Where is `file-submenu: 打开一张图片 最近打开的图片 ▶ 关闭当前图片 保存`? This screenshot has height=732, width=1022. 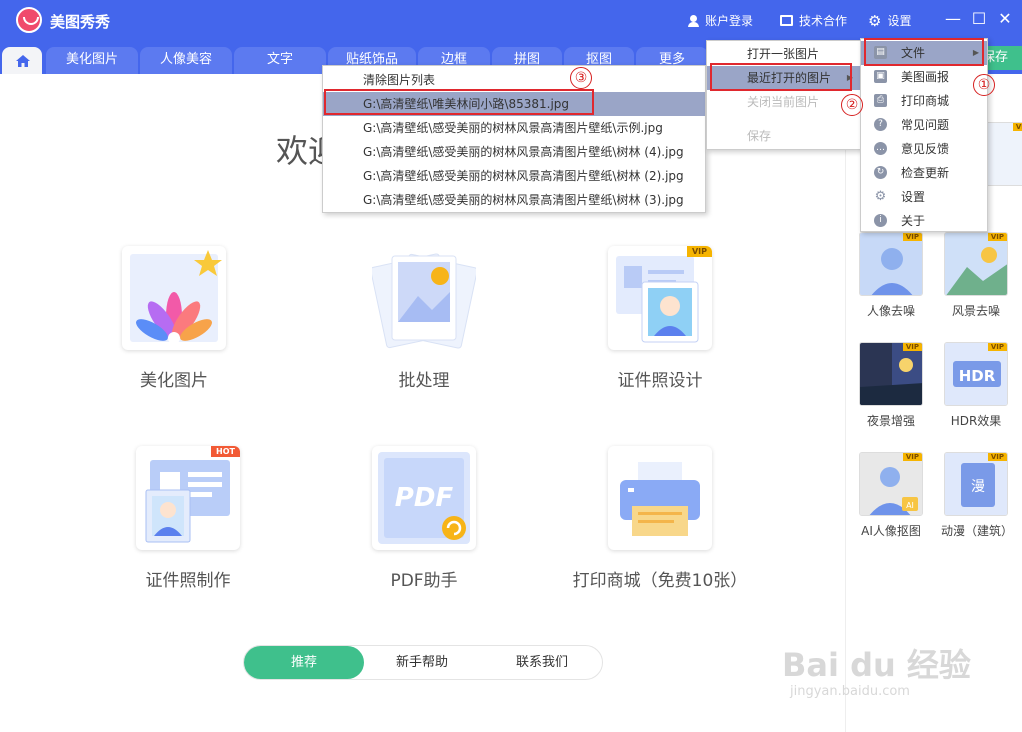
file-submenu: 打开一张图片 最近打开的图片 ▶ 关闭当前图片 保存 is located at coordinates (784, 95).